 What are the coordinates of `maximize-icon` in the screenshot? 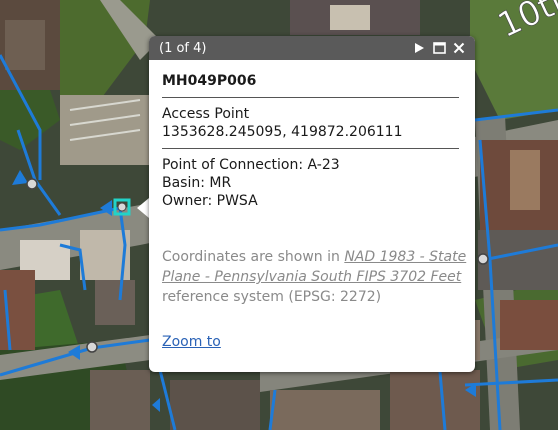 It's located at (439, 48).